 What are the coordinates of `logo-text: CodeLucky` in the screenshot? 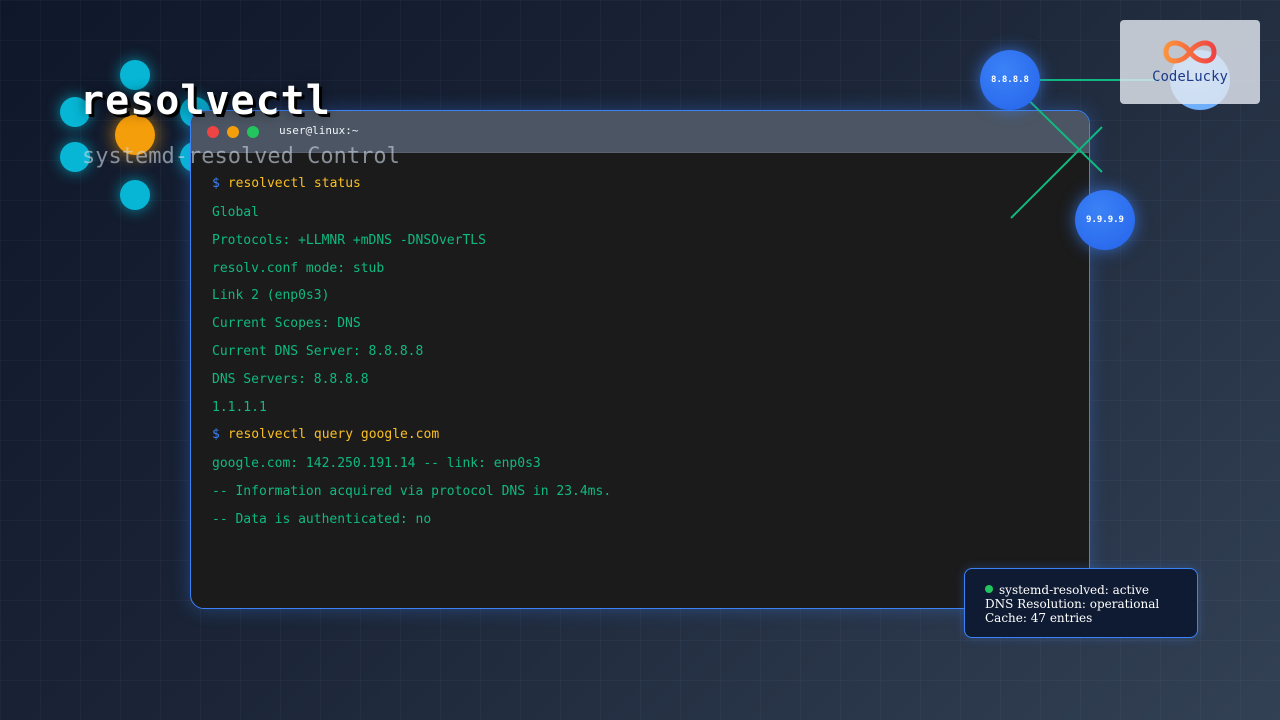 It's located at (1190, 77).